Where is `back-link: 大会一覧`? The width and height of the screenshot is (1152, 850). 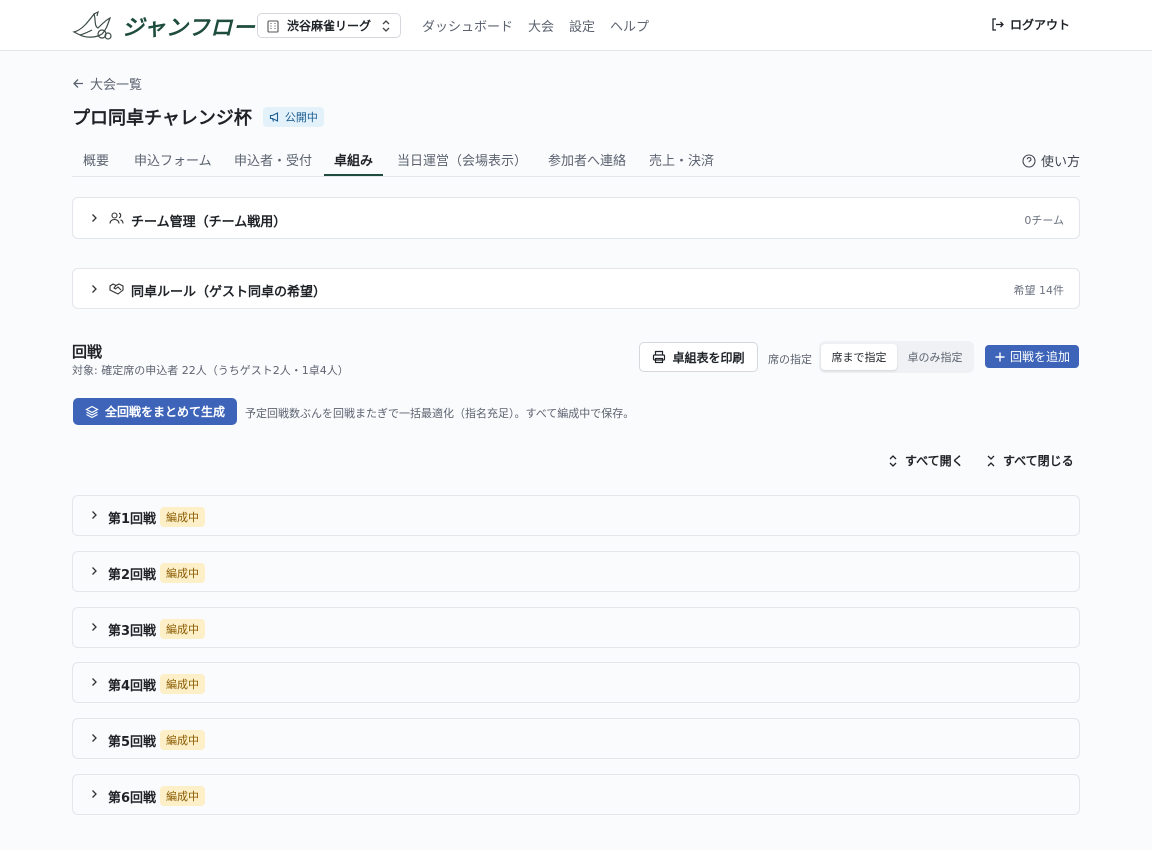 back-link: 大会一覧 is located at coordinates (107, 83).